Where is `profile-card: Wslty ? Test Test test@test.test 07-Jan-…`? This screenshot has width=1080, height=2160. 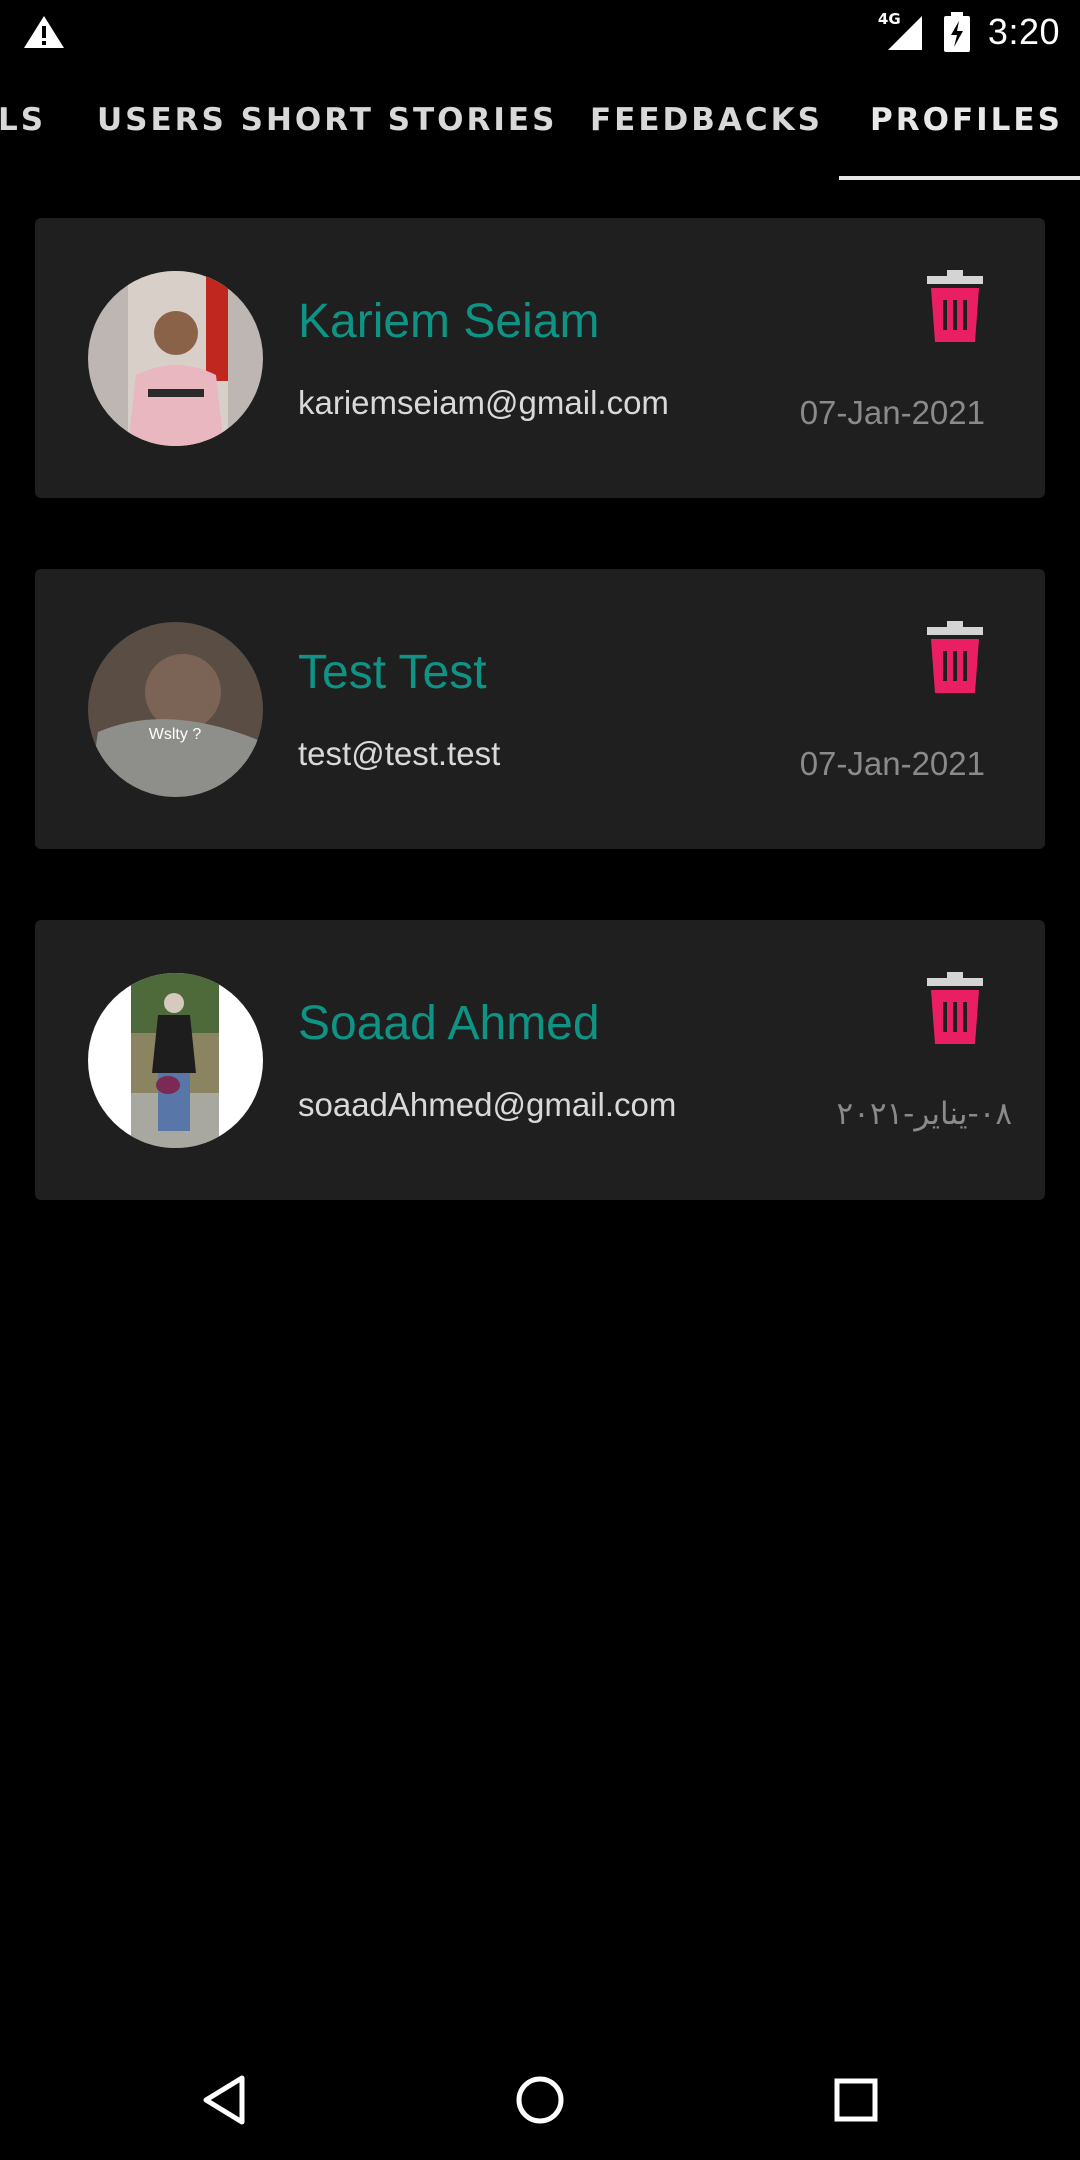 profile-card: Wslty ? Test Test test@test.test 07-Jan-… is located at coordinates (540, 709).